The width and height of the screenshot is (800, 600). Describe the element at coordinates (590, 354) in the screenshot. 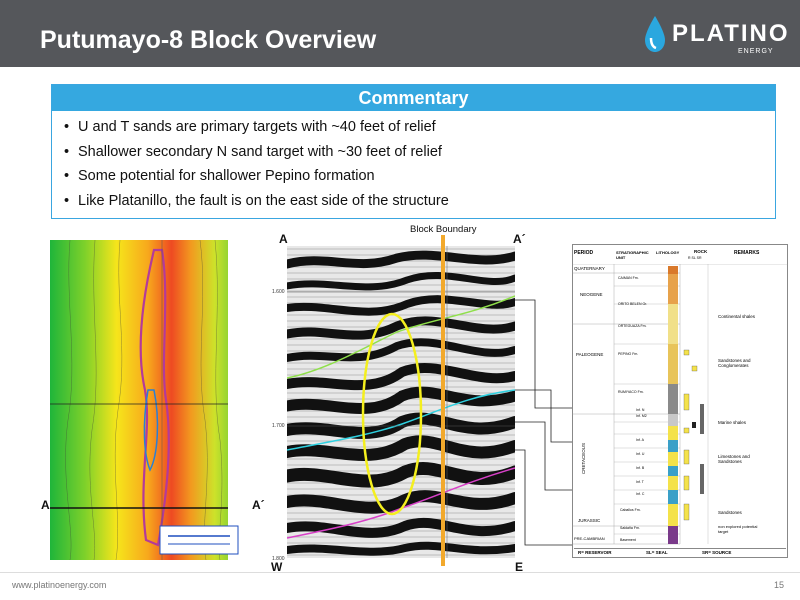

I see `strat-period: PALEOGENE` at that location.